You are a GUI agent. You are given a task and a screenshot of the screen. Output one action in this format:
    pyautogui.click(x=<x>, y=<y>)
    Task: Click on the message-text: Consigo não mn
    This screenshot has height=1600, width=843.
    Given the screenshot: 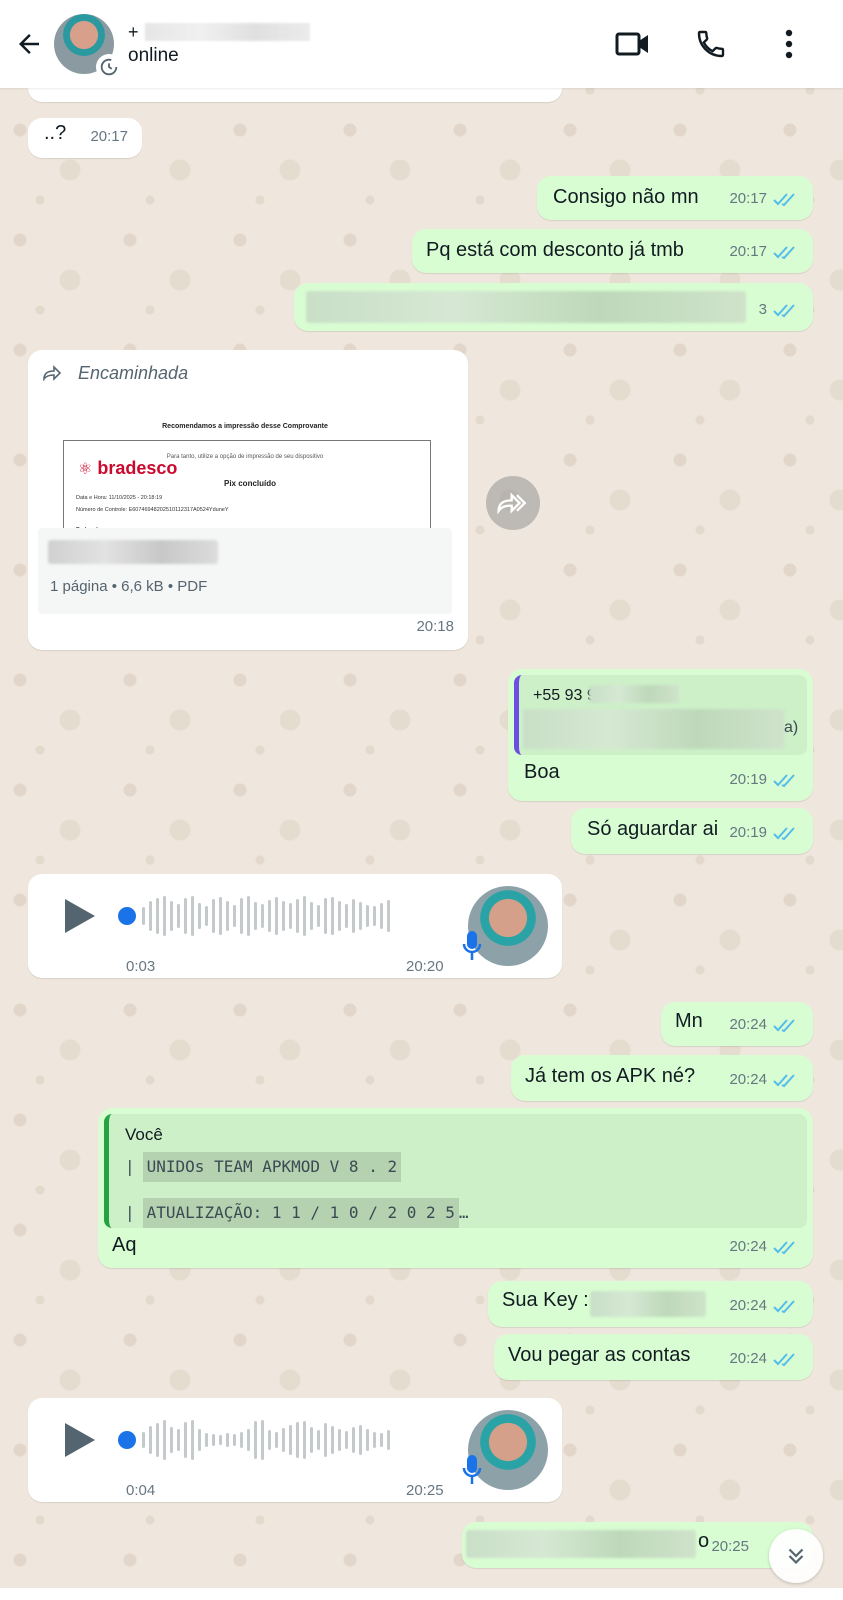 What is the action you would take?
    pyautogui.click(x=626, y=197)
    